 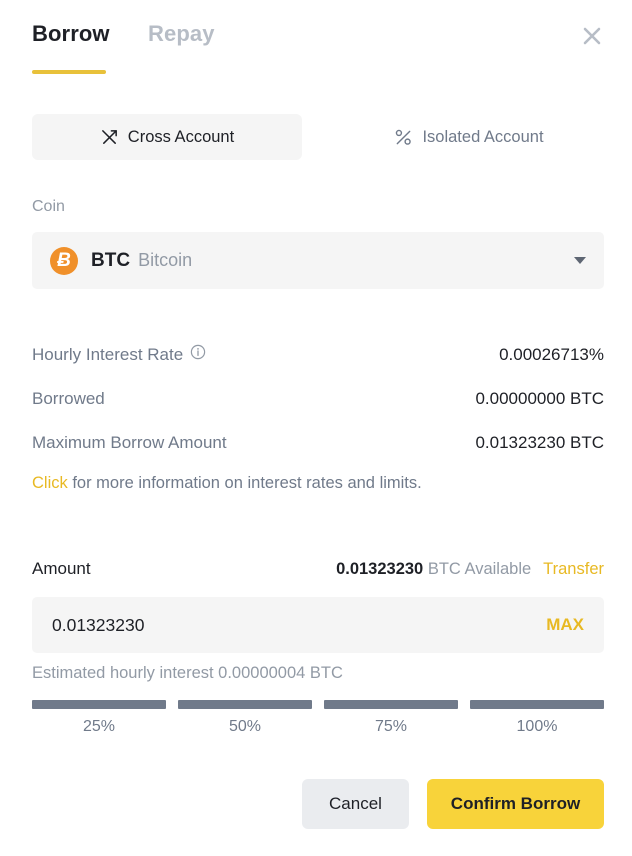 I want to click on info-row-maximum-borrow-amount: Maximum Borrow Amount 0.01323230 BTC, so click(x=318, y=442).